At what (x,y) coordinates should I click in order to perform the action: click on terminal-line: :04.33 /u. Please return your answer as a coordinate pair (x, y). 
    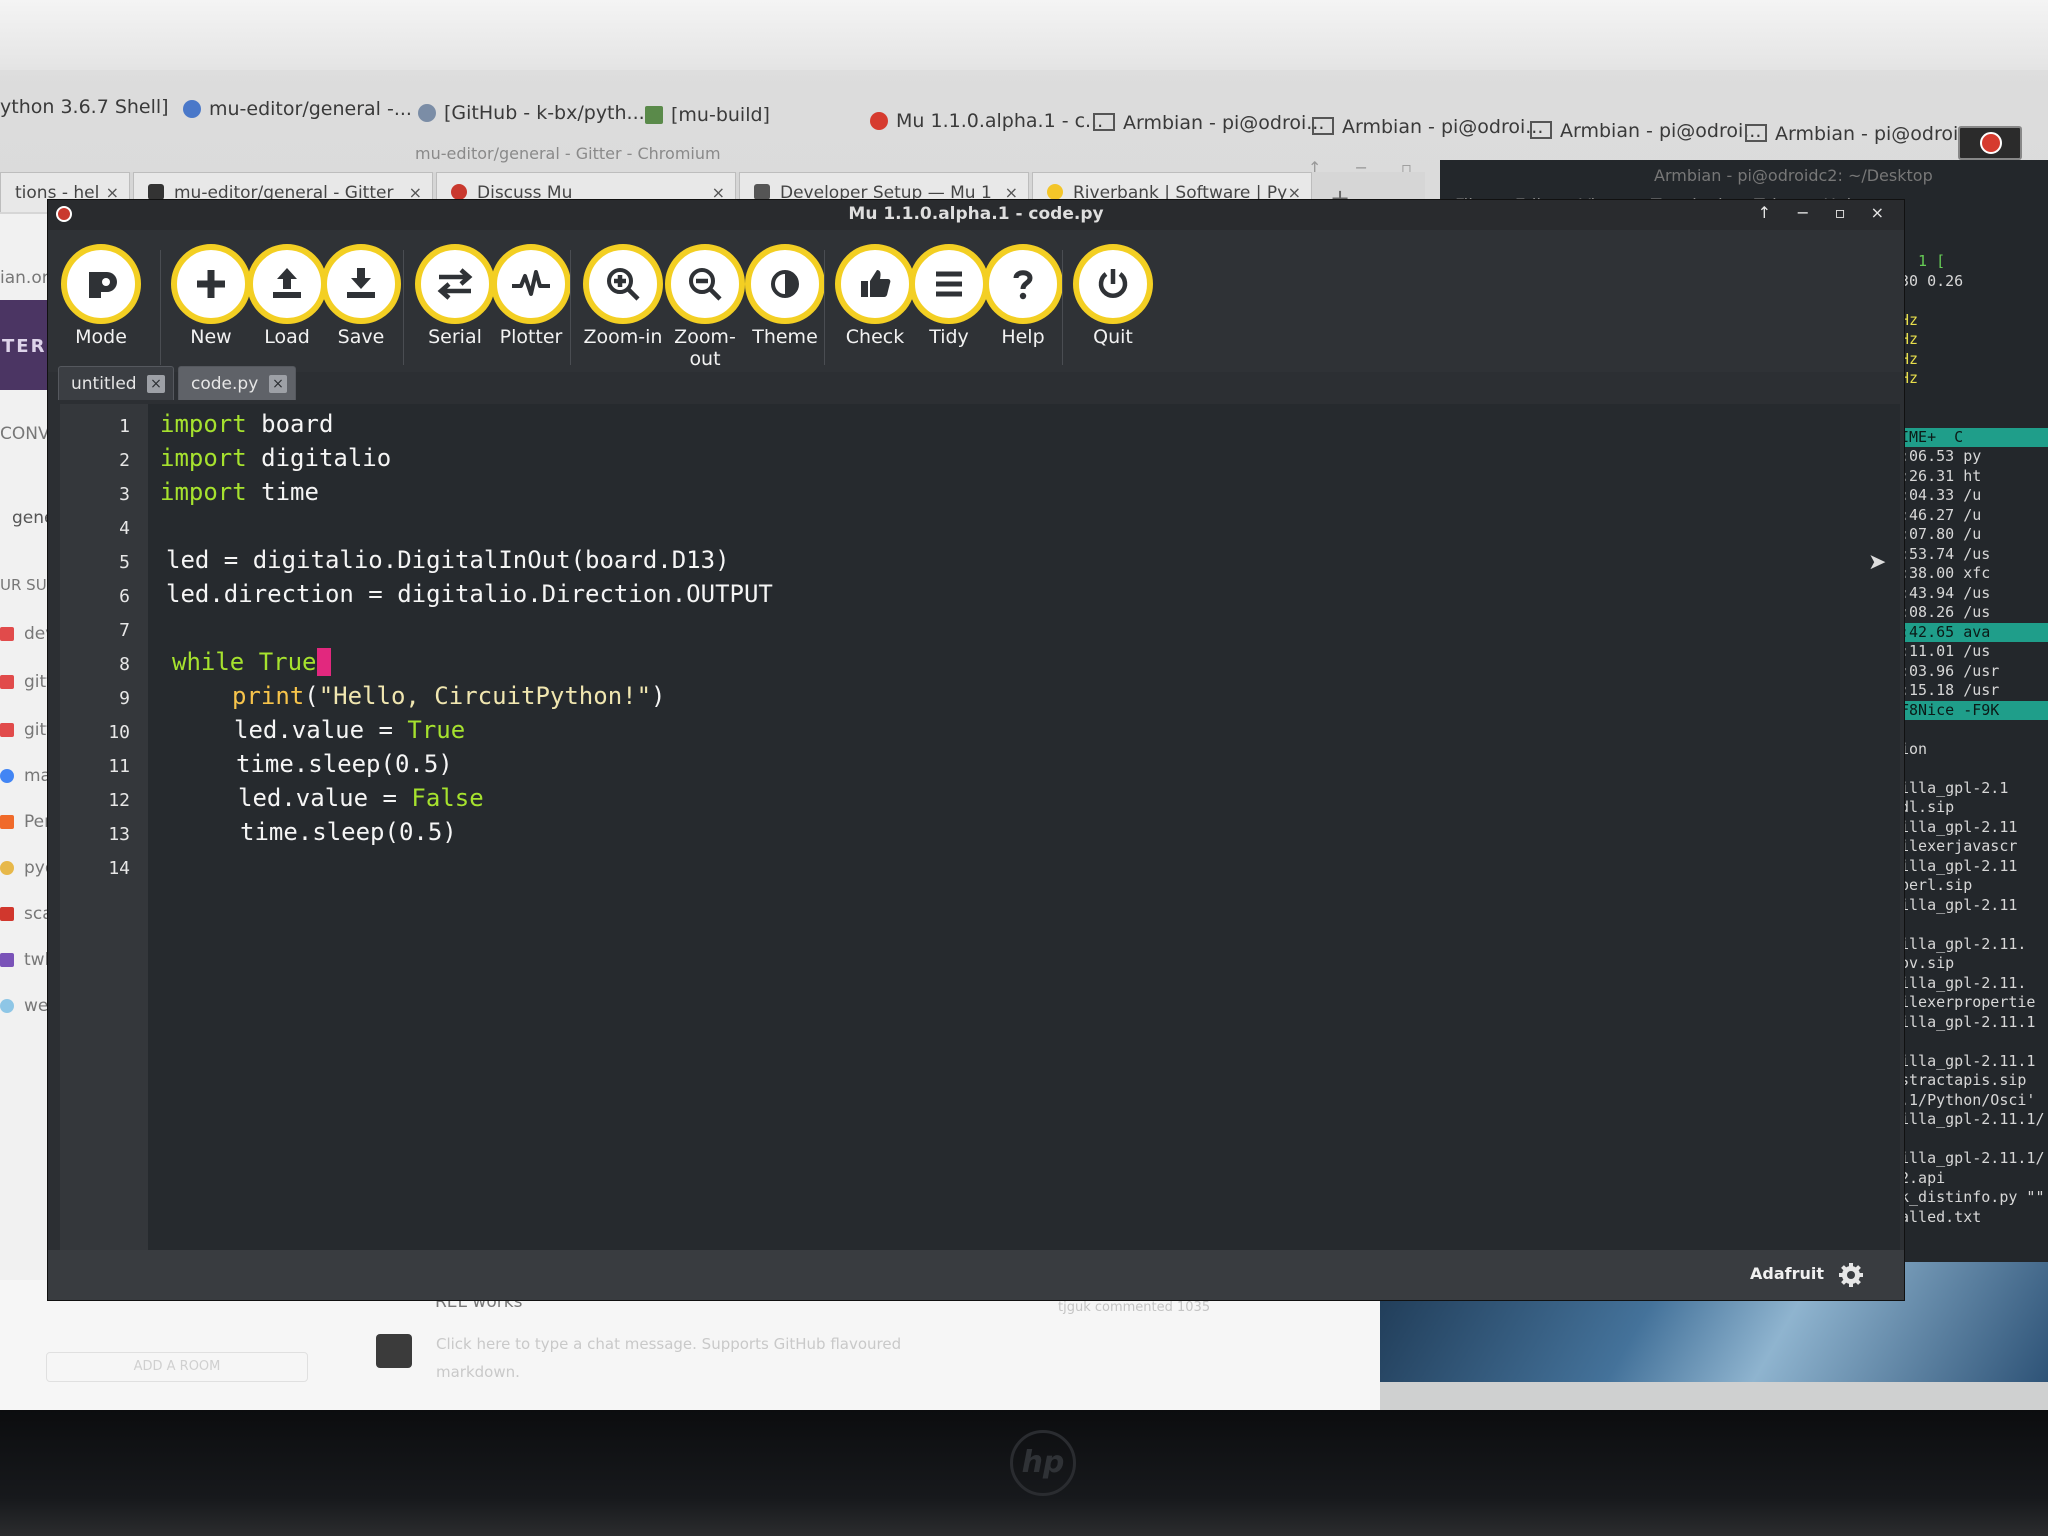
    Looking at the image, I should click on (1941, 495).